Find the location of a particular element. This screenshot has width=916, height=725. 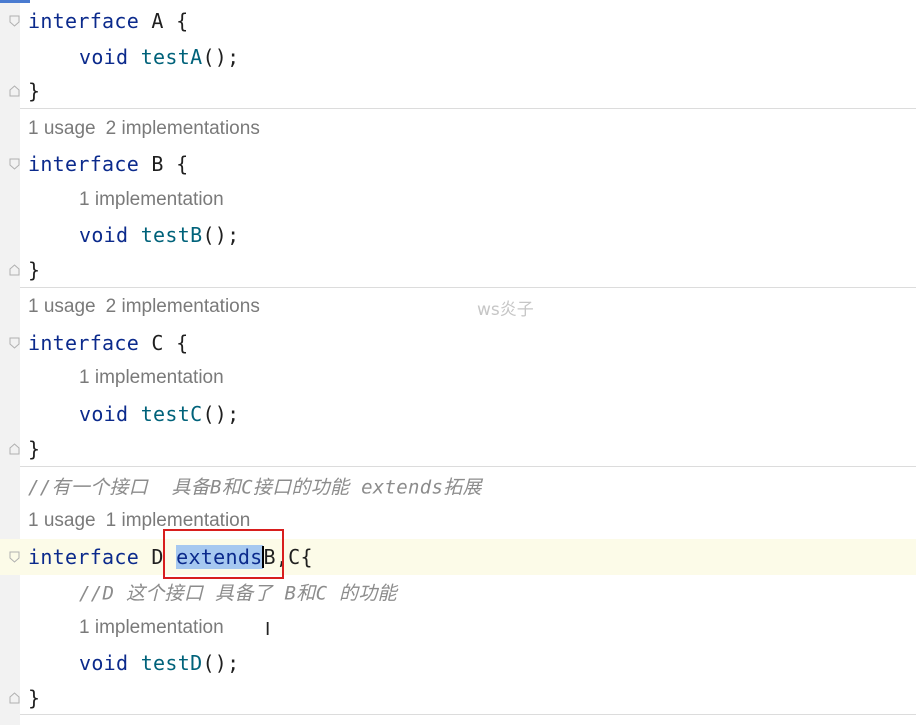

line-comment: //D 这个接口 具备了 B和C 的功能 is located at coordinates (238, 593).